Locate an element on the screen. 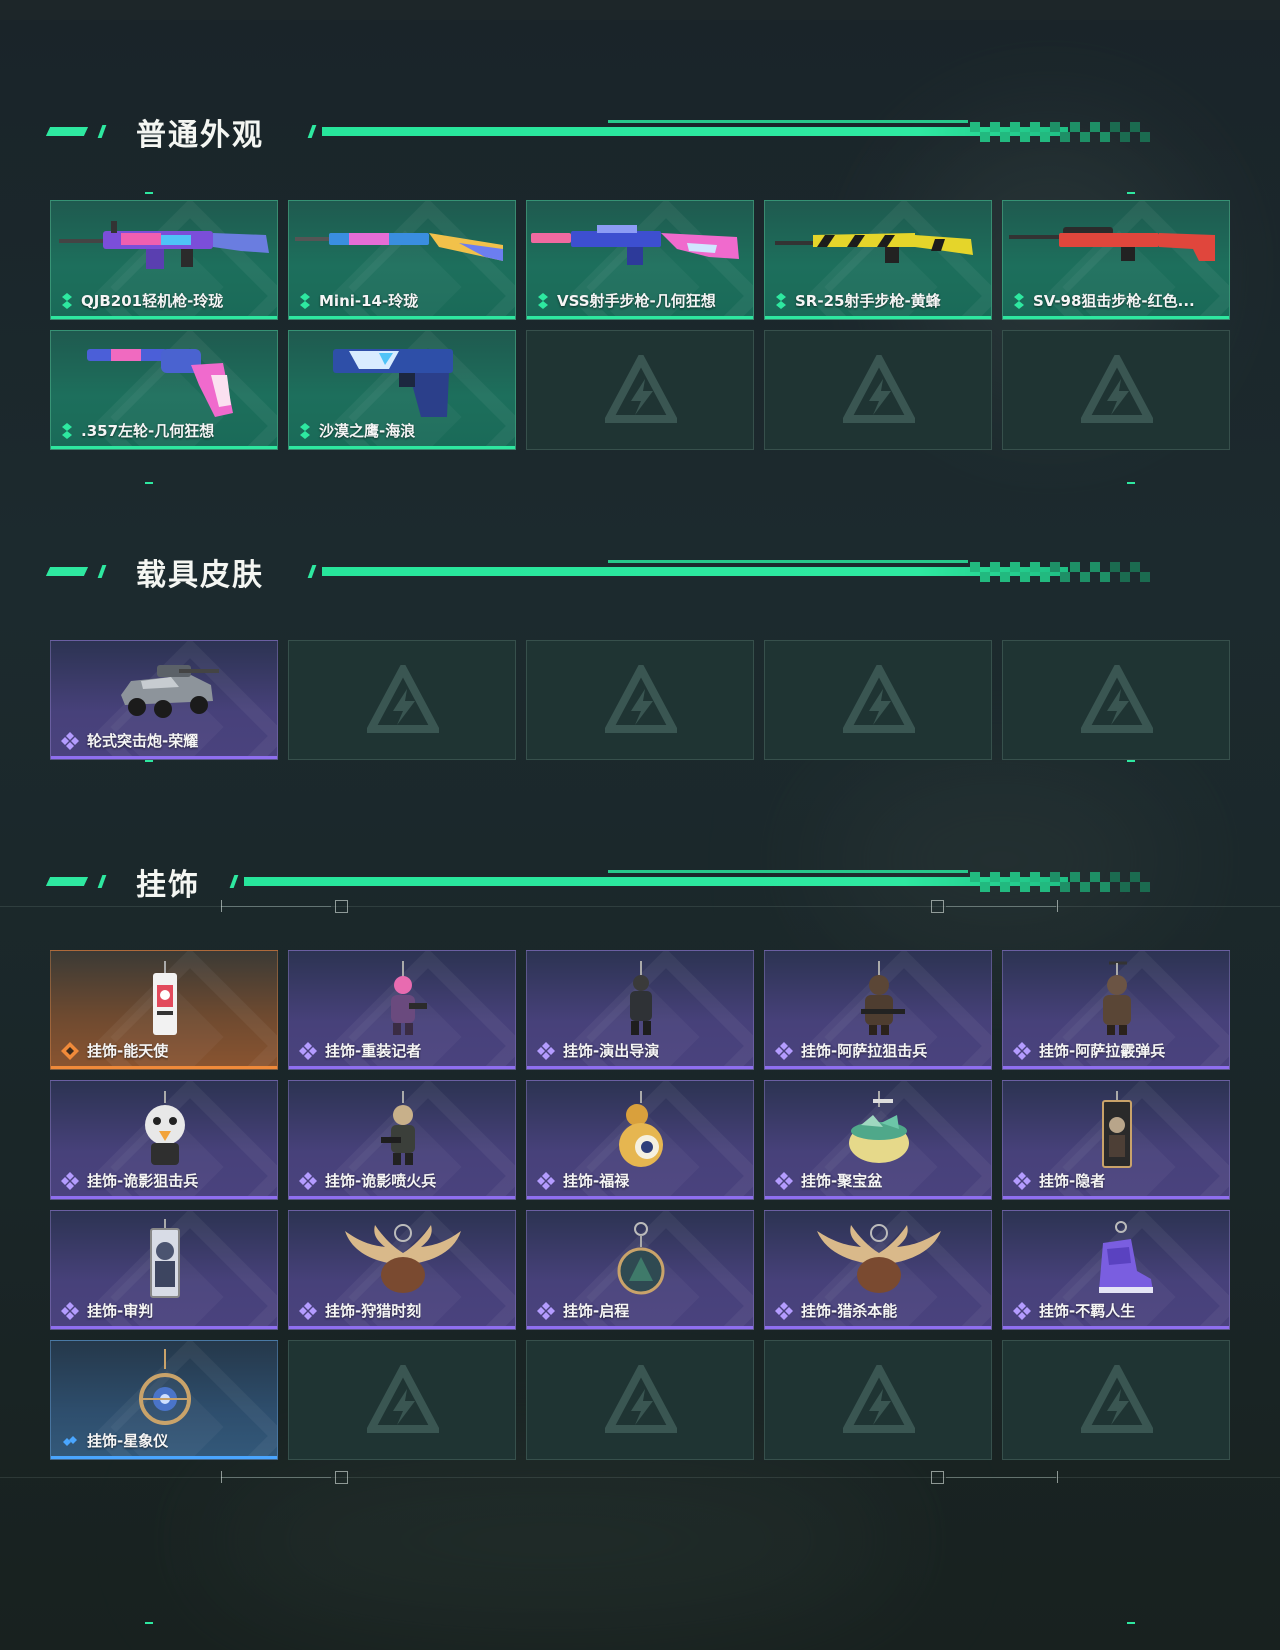 This screenshot has height=1650, width=1280. item-label: 挂饰-阿萨拉霰弹兵 is located at coordinates (1089, 1050).